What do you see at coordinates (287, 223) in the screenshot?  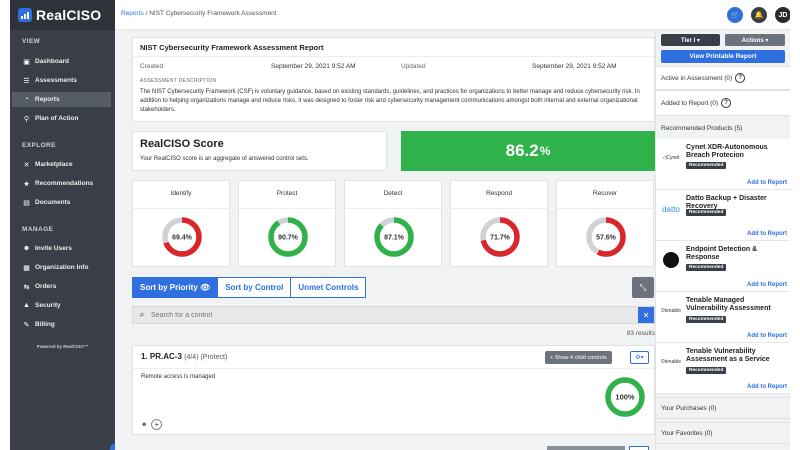 I see `function-card-protect: Protect 90.7%` at bounding box center [287, 223].